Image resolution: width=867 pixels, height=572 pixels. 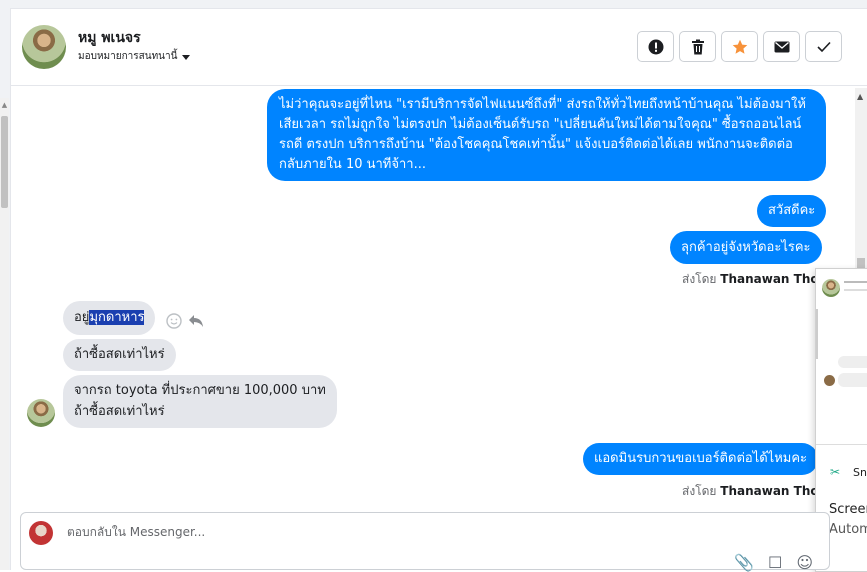 What do you see at coordinates (860, 472) in the screenshot?
I see `snipping-tool-label: Sn` at bounding box center [860, 472].